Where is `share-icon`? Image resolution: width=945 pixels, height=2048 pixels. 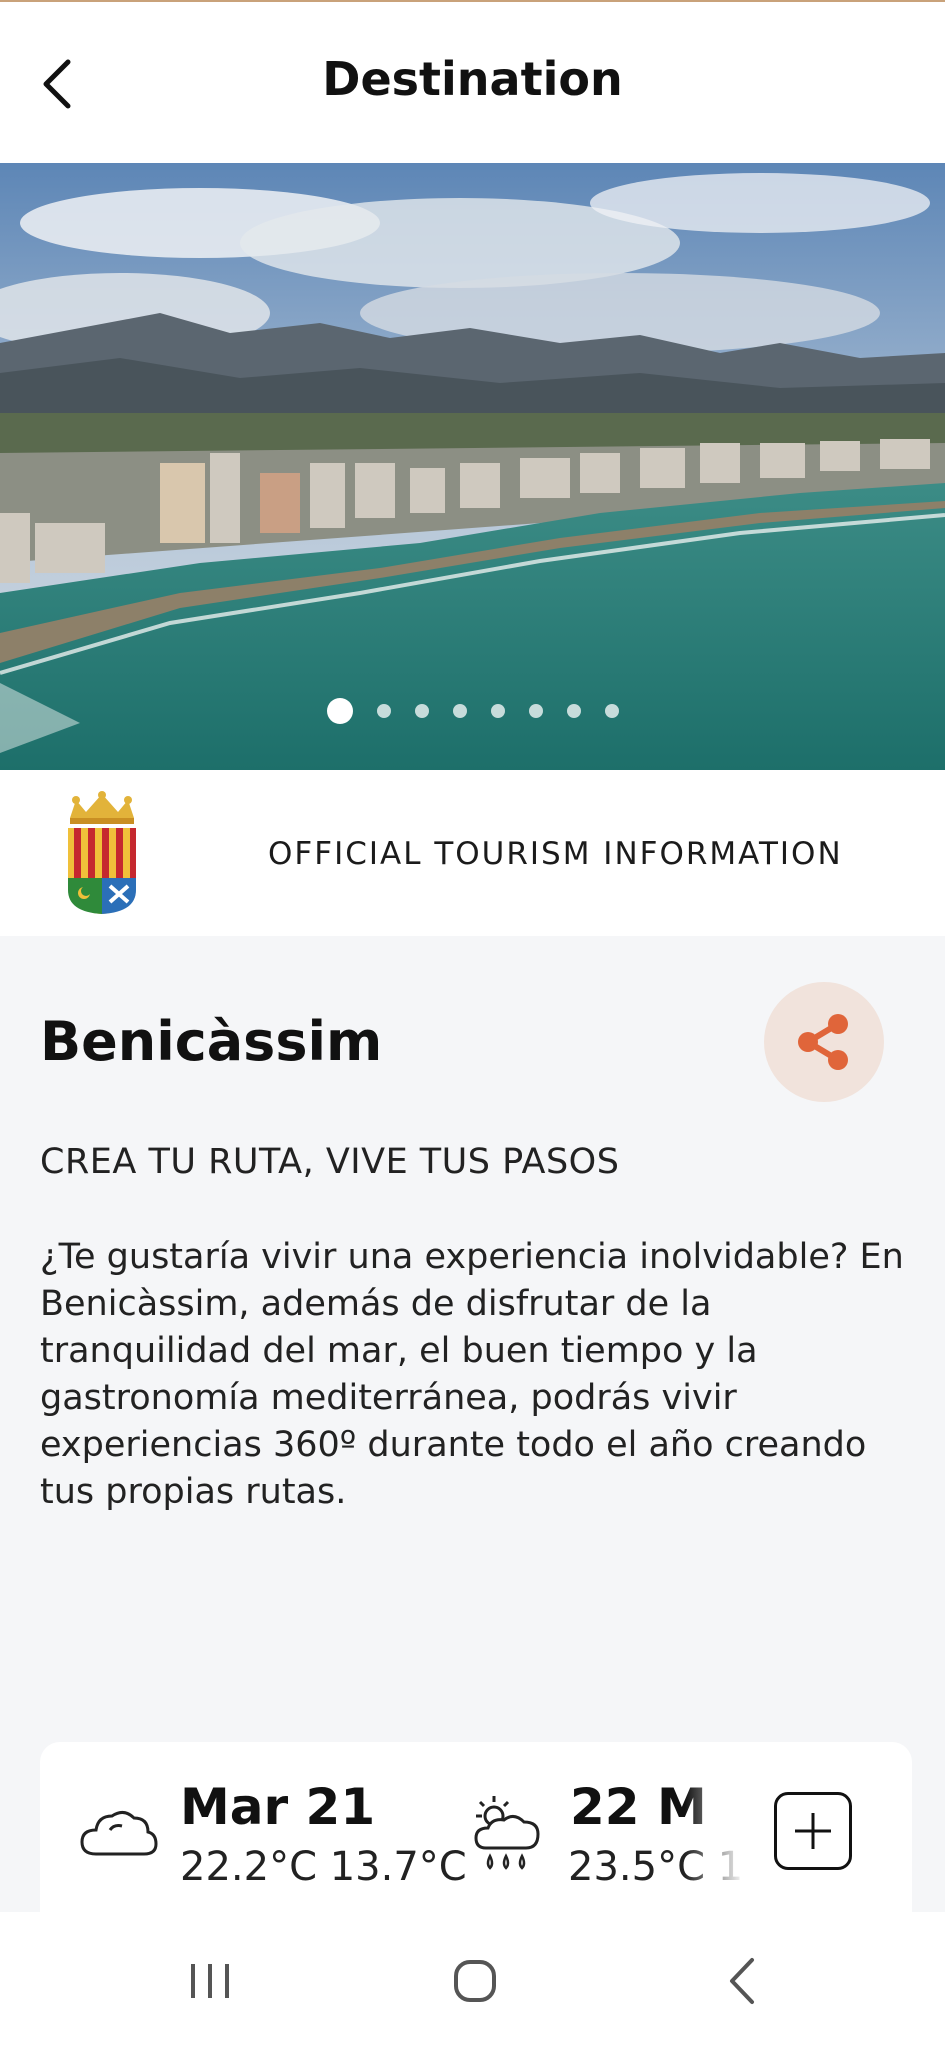 share-icon is located at coordinates (823, 1042).